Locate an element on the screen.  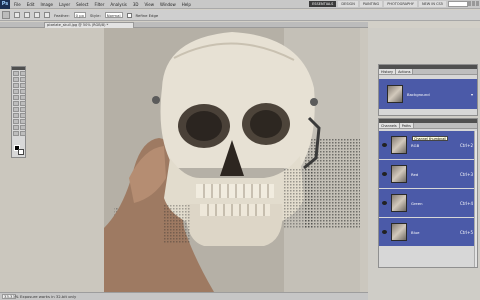
snapshot-label: Background is located at coordinates (418, 94).